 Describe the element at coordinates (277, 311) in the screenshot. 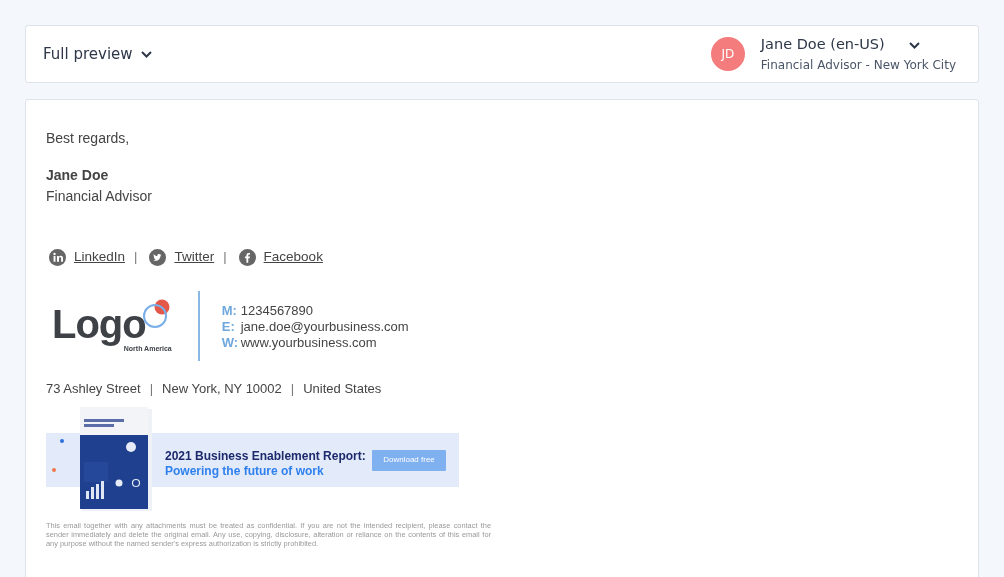

I see `contact-value: 1234567890` at that location.